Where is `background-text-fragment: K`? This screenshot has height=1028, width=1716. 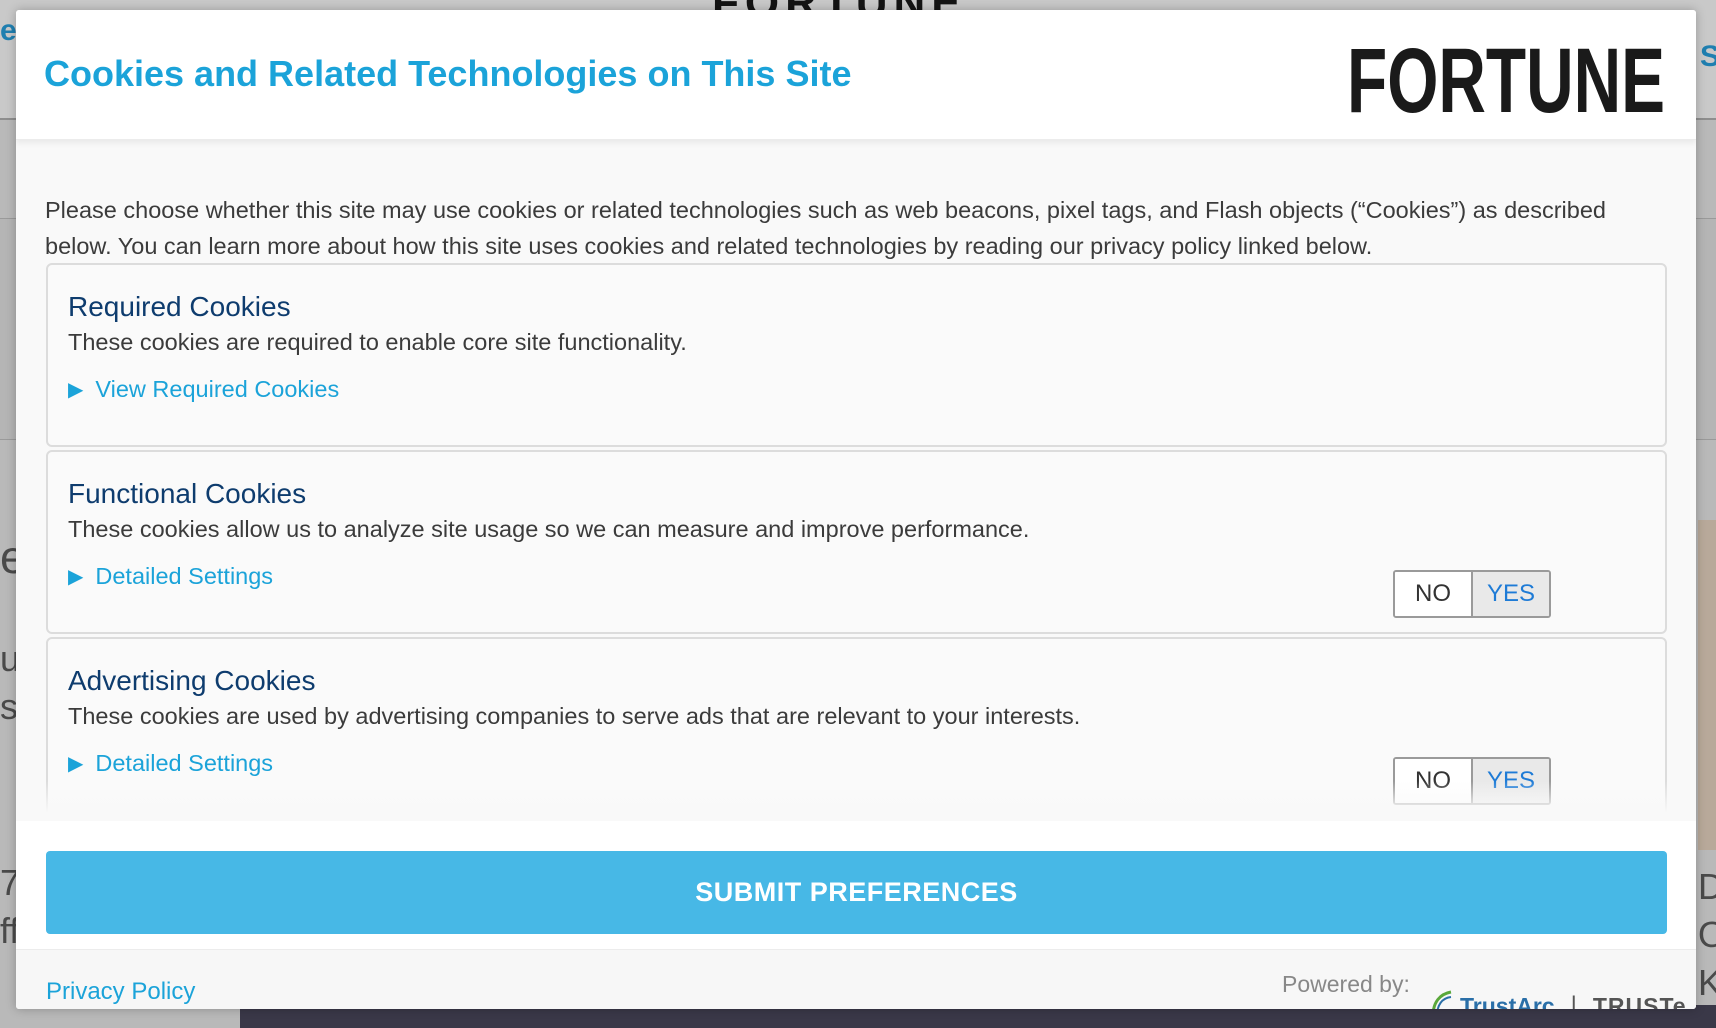
background-text-fragment: K is located at coordinates (1707, 982).